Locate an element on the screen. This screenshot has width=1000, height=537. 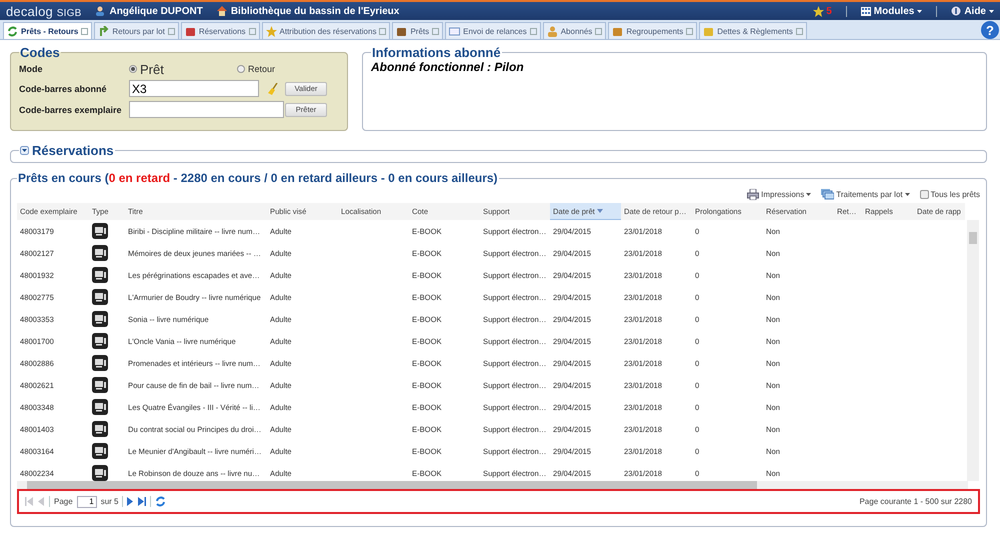
radio-option: Retour is located at coordinates (287, 69).